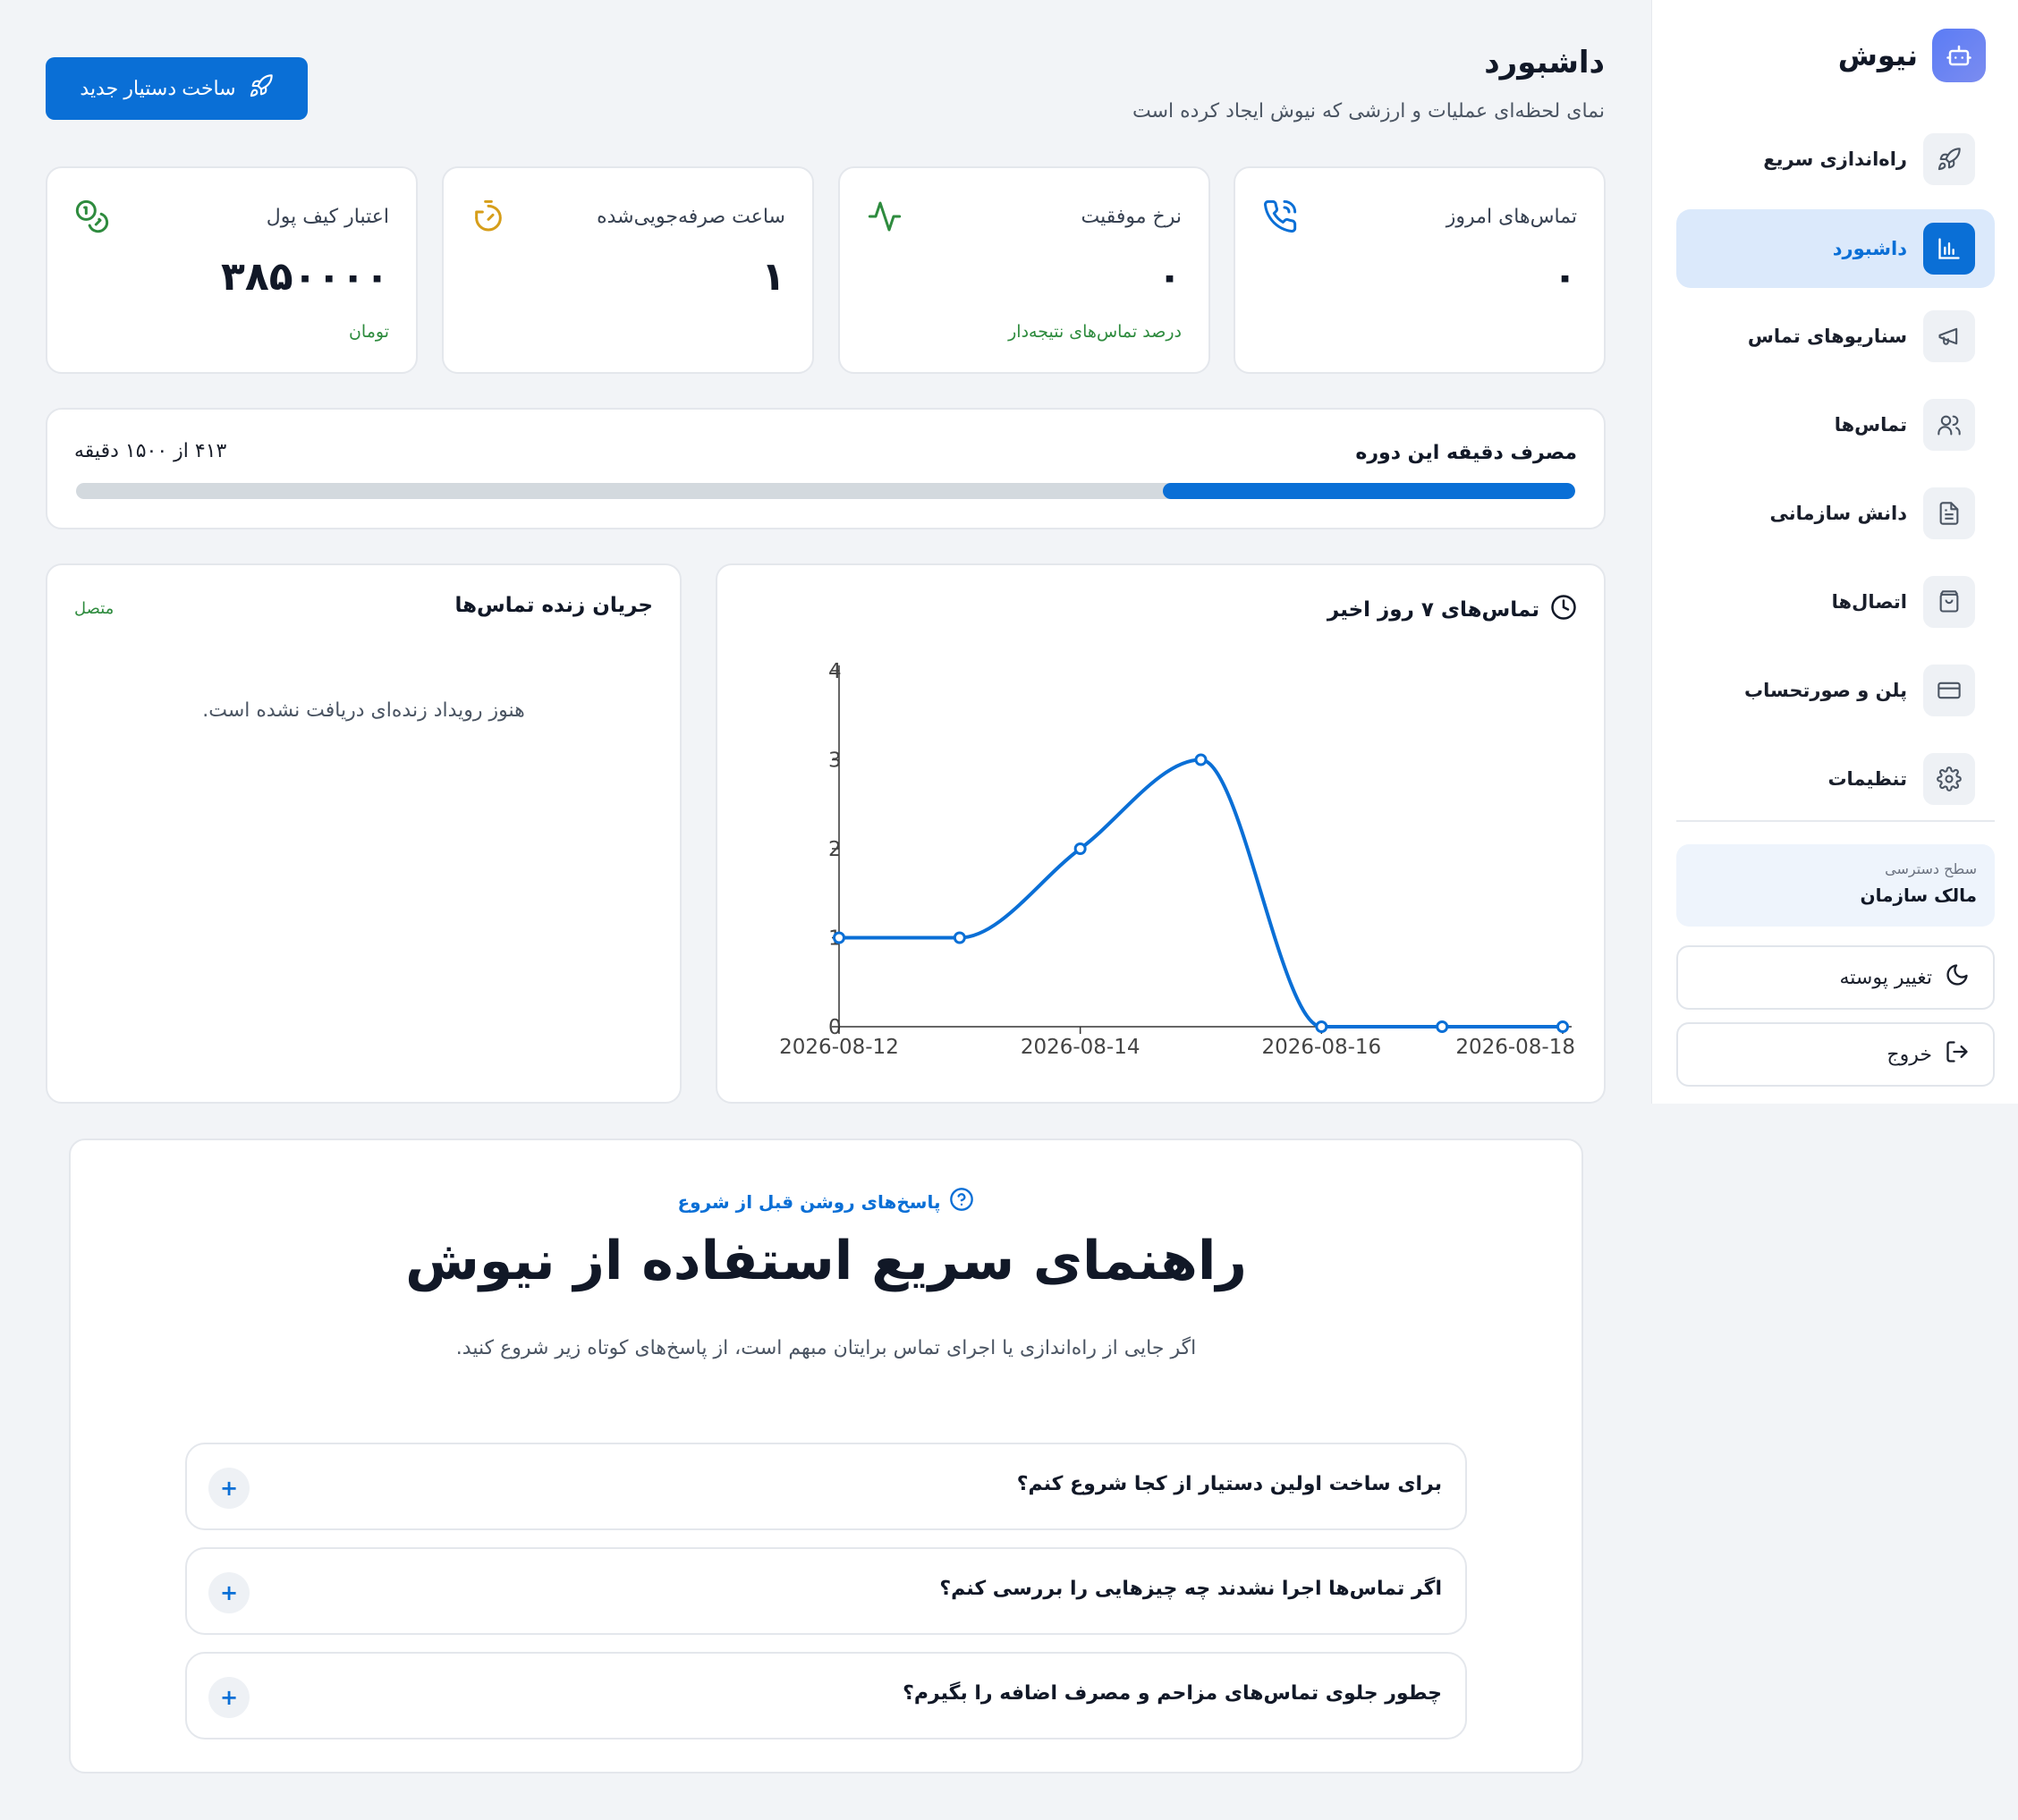 This screenshot has height=1820, width=2018. I want to click on sidebar-item-dashboard: داشبورد, so click(1835, 248).